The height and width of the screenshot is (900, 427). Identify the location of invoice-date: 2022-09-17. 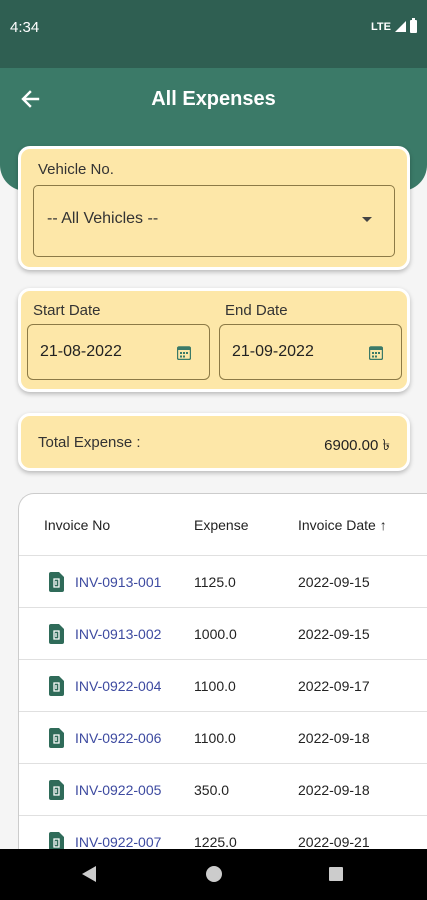
(334, 686).